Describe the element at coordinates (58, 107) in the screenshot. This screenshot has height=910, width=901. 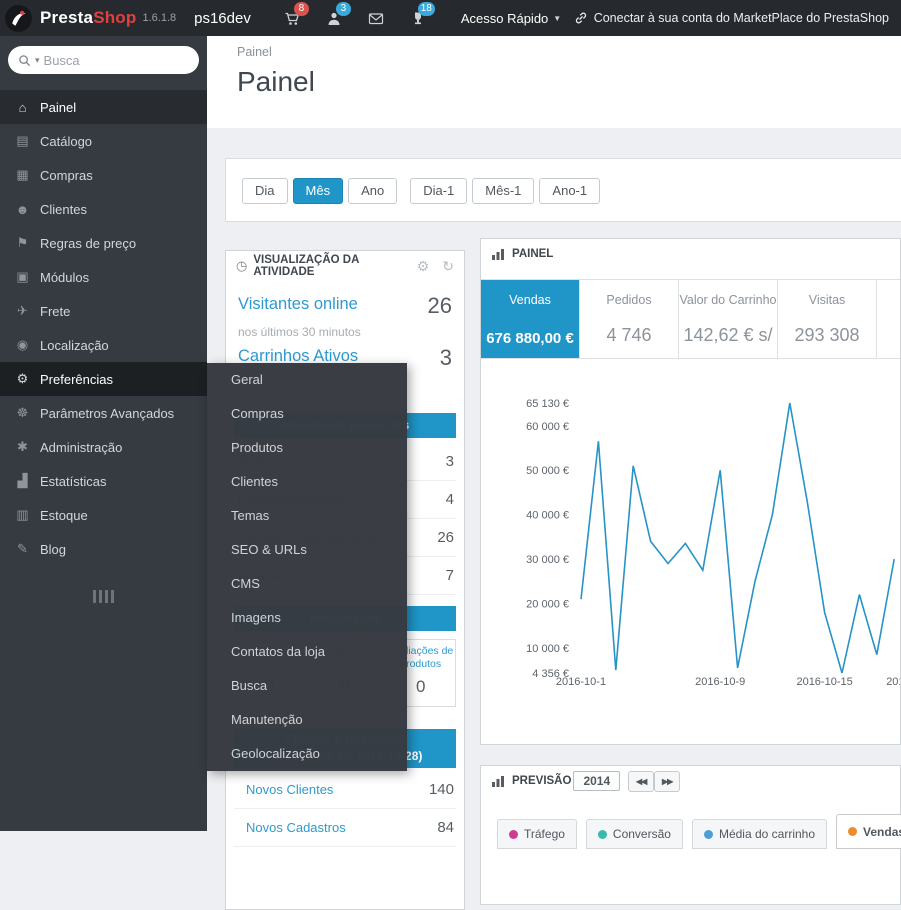
I see `sidebar-item-label: Painel` at that location.